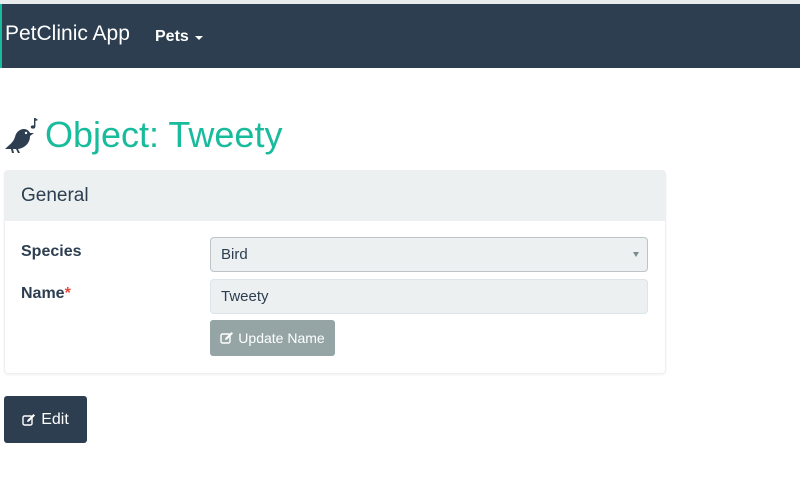 The image size is (800, 493). I want to click on page-title: Object: Tweety, so click(142, 135).